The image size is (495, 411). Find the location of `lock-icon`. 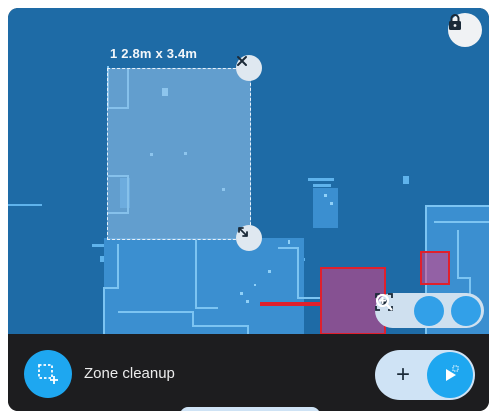

lock-icon is located at coordinates (455, 22).